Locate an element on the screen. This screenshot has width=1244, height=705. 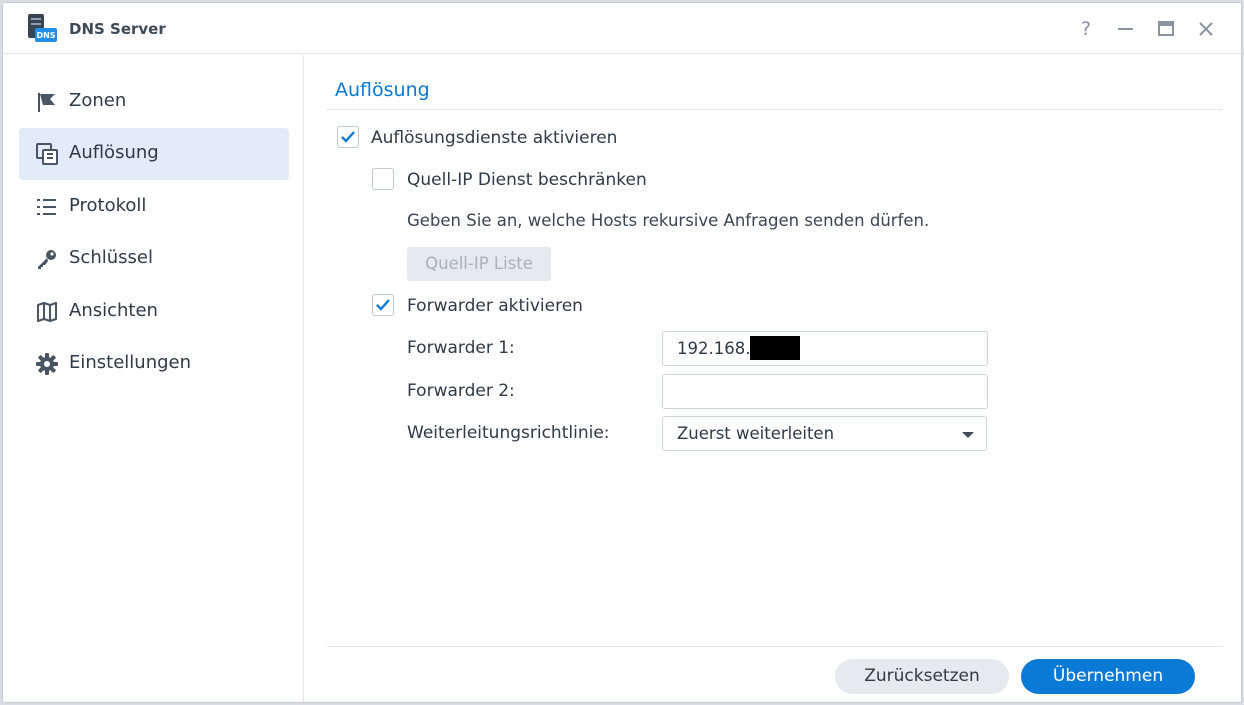
sidebar-item-aufloesung: Auflösung is located at coordinates (154, 154).